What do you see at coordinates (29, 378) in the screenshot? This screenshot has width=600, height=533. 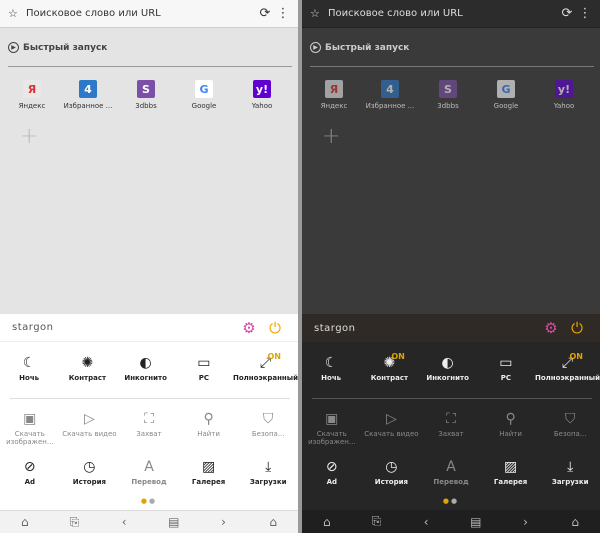 I see `toggle-label: Ночь` at bounding box center [29, 378].